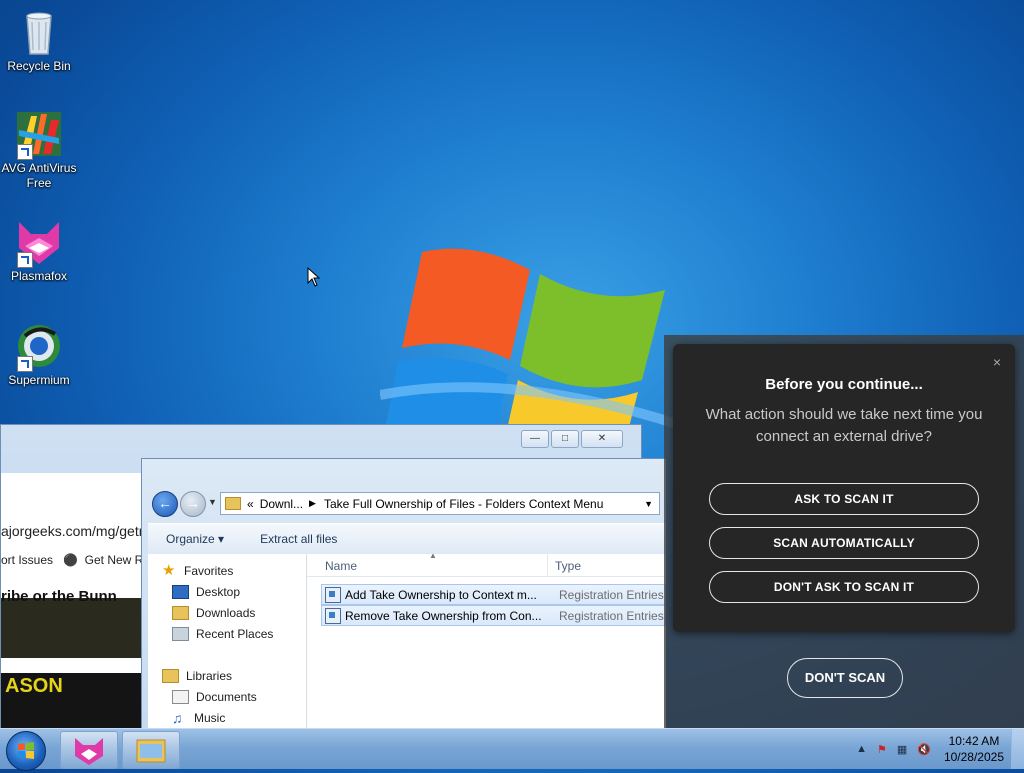 The image size is (1024, 773). I want to click on ask-to-scan-button: ASK TO SCAN IT, so click(844, 499).